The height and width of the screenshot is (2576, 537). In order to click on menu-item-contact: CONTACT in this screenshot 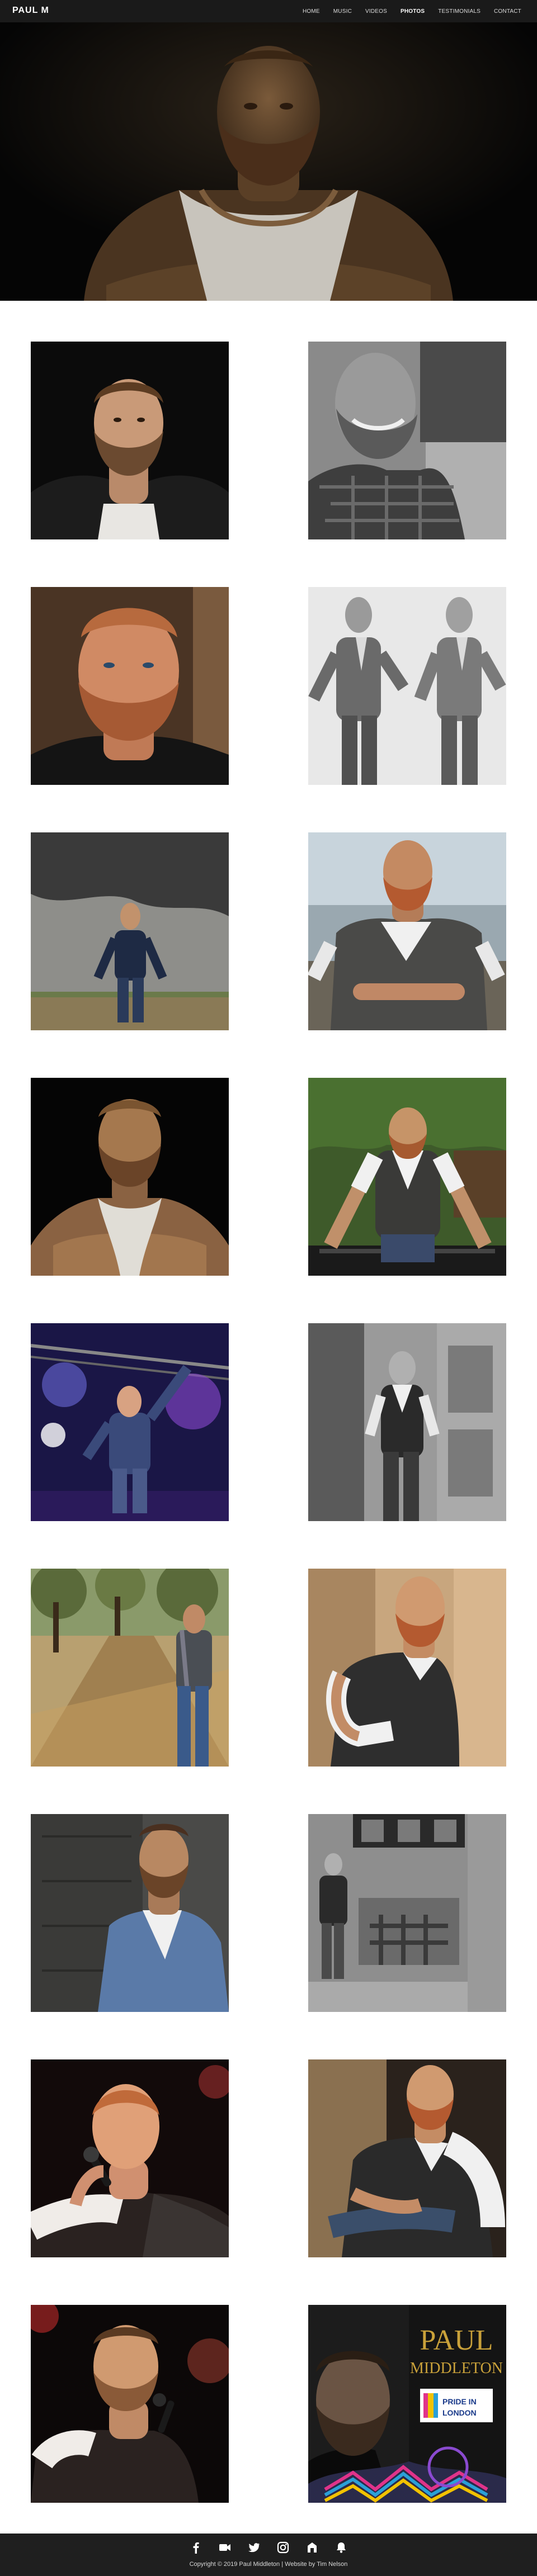, I will do `click(507, 12)`.